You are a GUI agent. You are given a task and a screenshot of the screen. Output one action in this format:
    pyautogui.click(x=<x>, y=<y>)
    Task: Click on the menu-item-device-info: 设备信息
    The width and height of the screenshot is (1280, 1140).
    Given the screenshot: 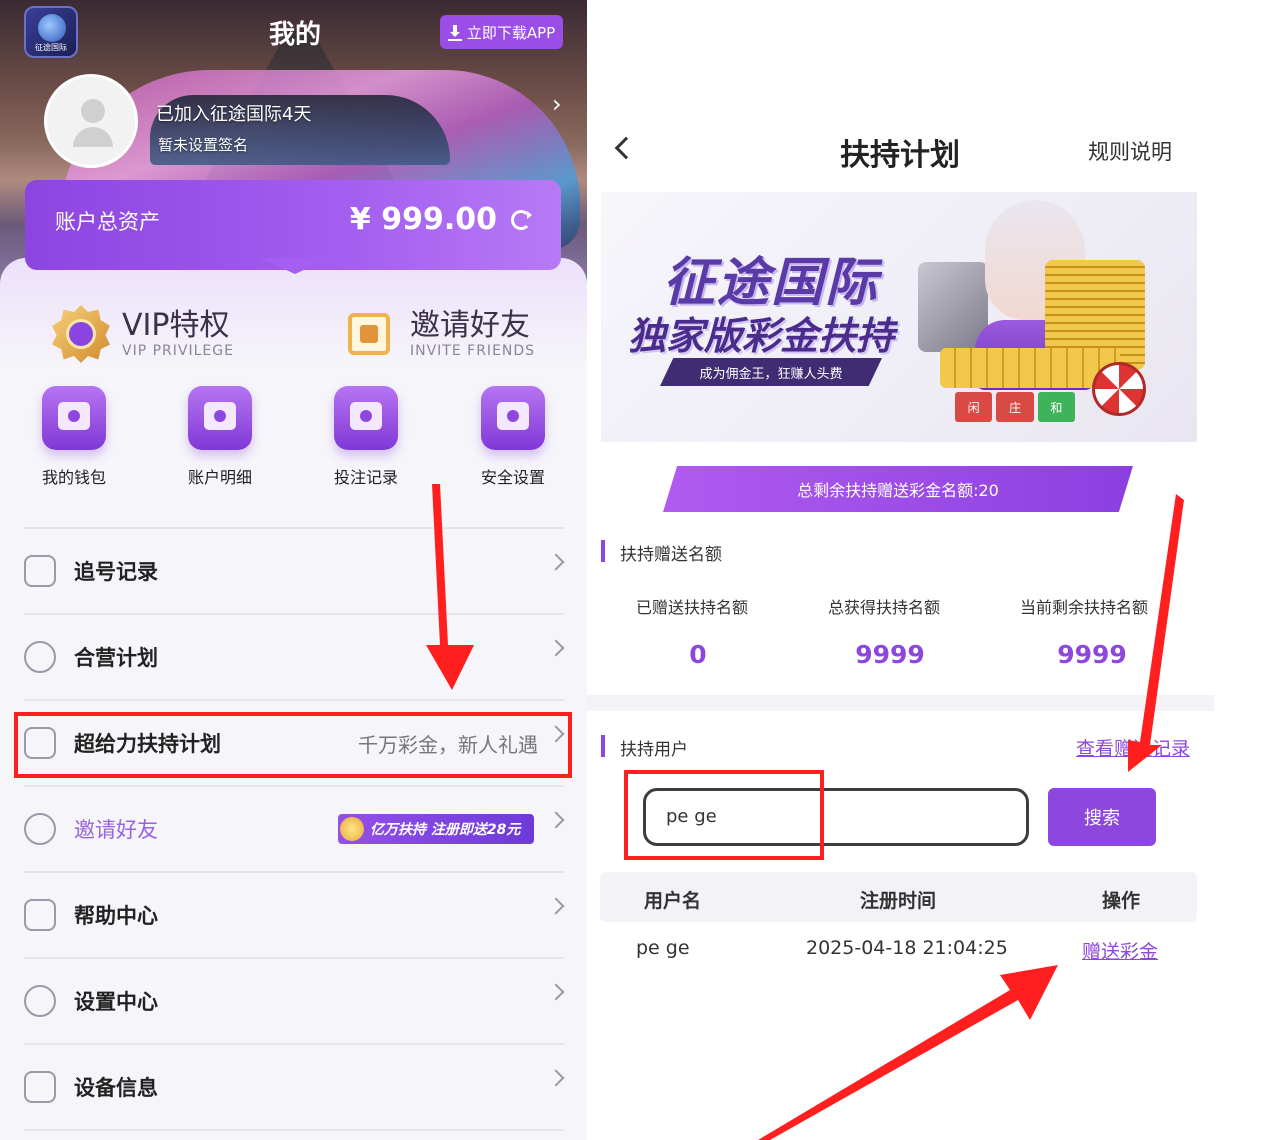 What is the action you would take?
    pyautogui.click(x=294, y=1087)
    